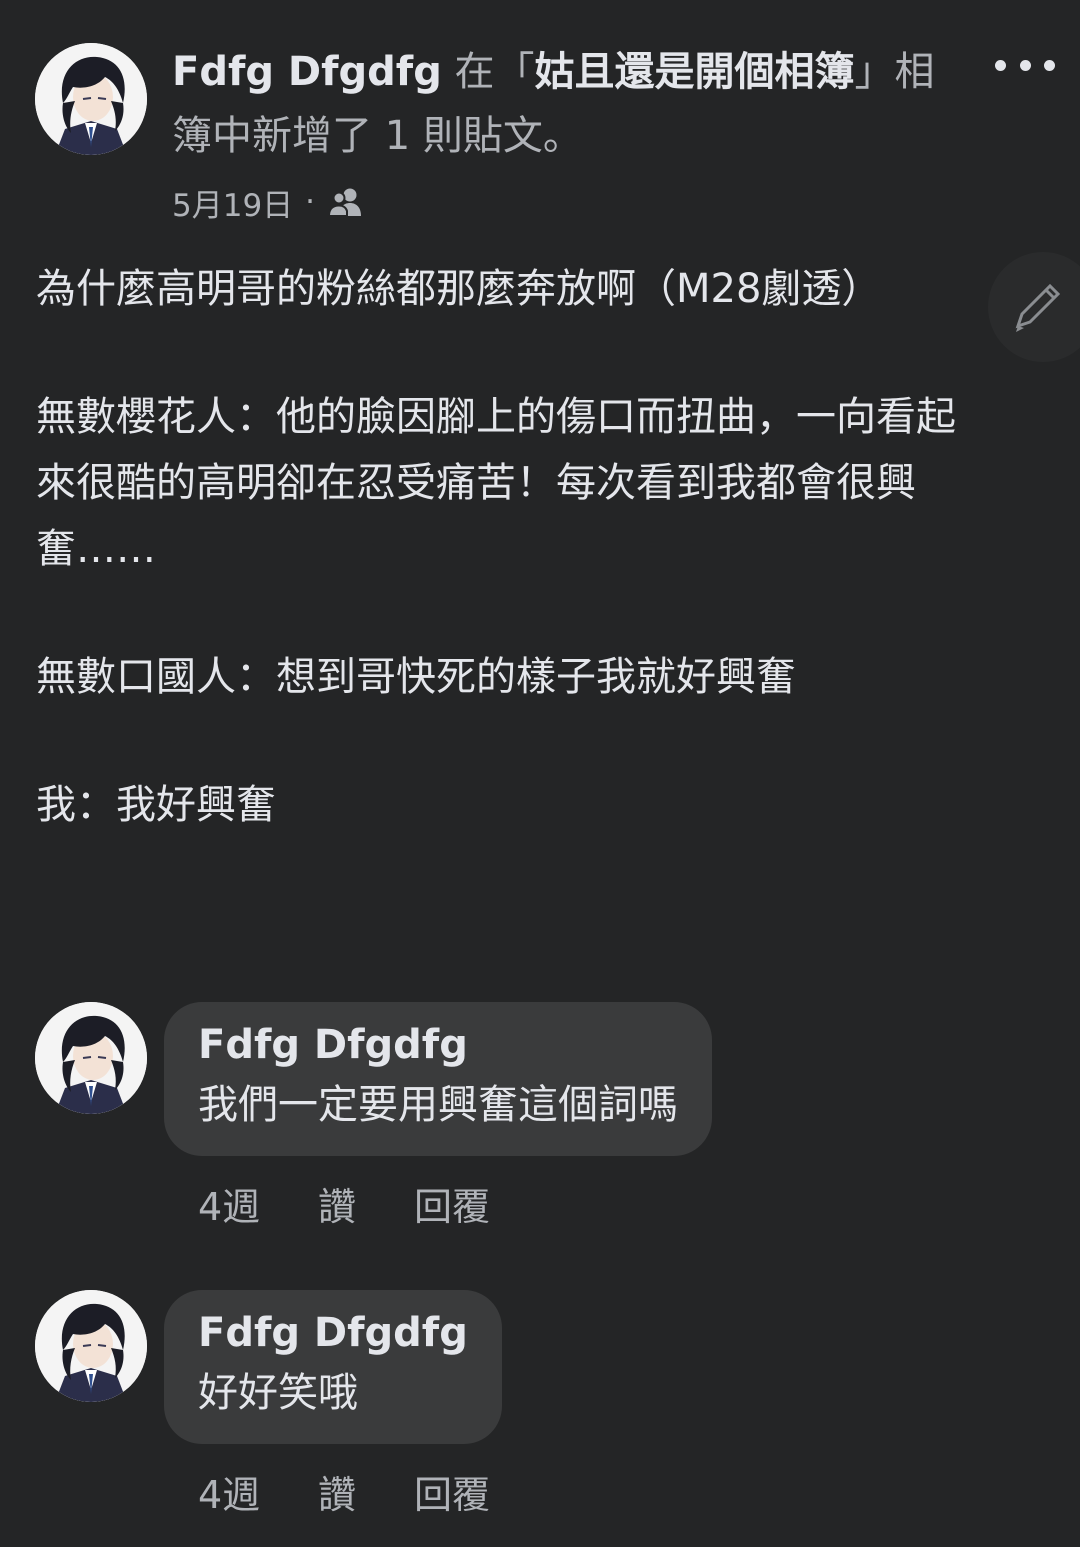 The width and height of the screenshot is (1080, 1547). I want to click on post-date: 5月19日, so click(232, 202).